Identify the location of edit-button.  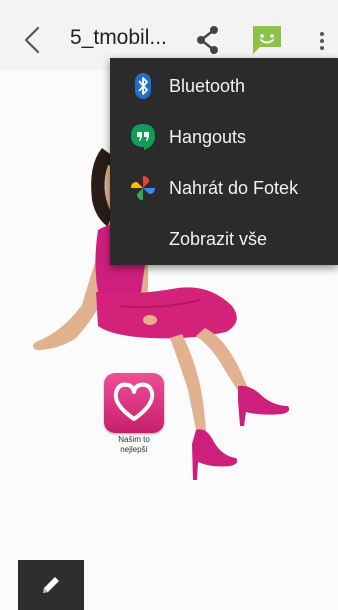
(51, 585).